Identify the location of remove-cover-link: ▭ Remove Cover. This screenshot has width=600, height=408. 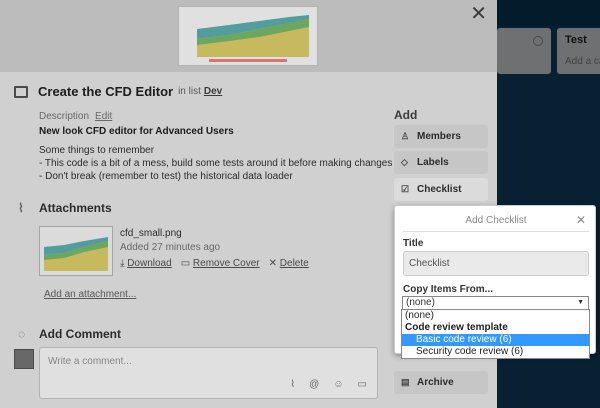
(220, 263).